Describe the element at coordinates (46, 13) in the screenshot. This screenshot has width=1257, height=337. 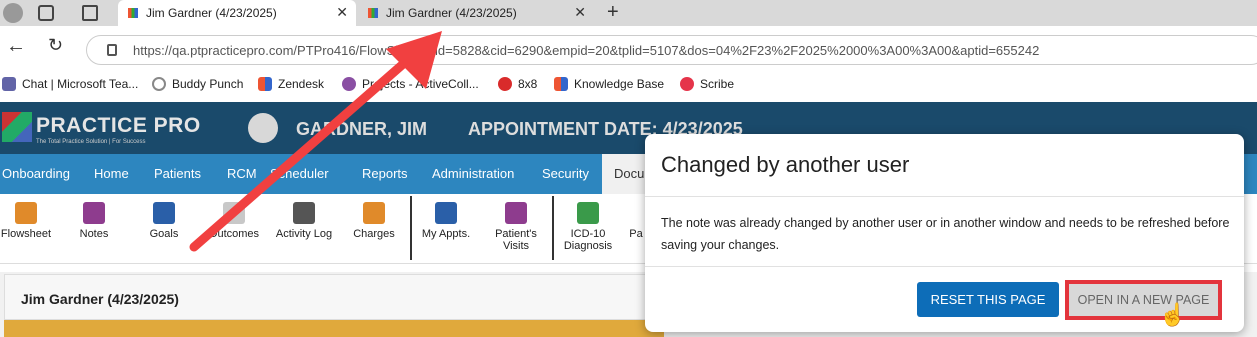
I see `workspaces-icon` at that location.